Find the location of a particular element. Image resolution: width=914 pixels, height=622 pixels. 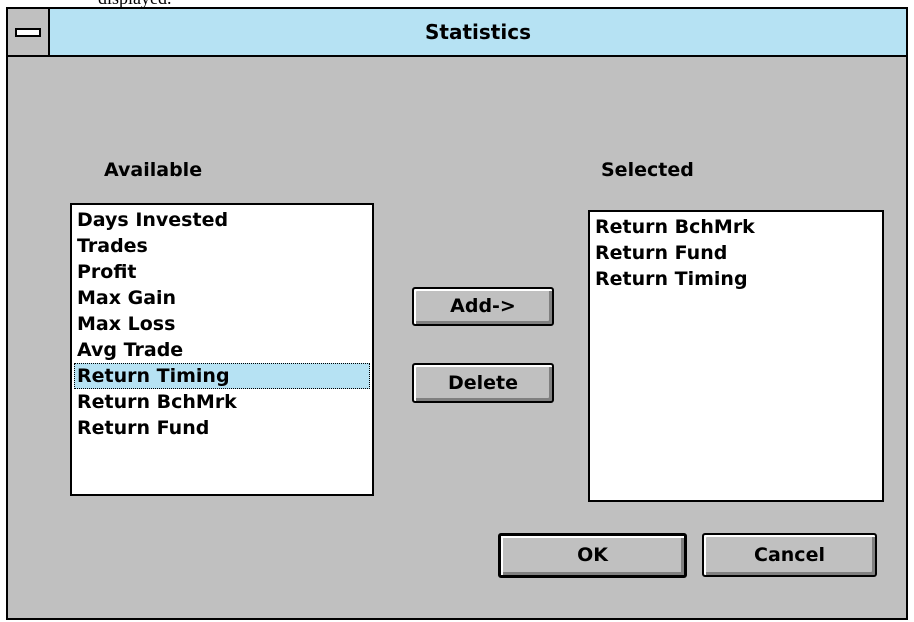

selected-list: Return BchMrk Return Fund Return Timing is located at coordinates (736, 252).